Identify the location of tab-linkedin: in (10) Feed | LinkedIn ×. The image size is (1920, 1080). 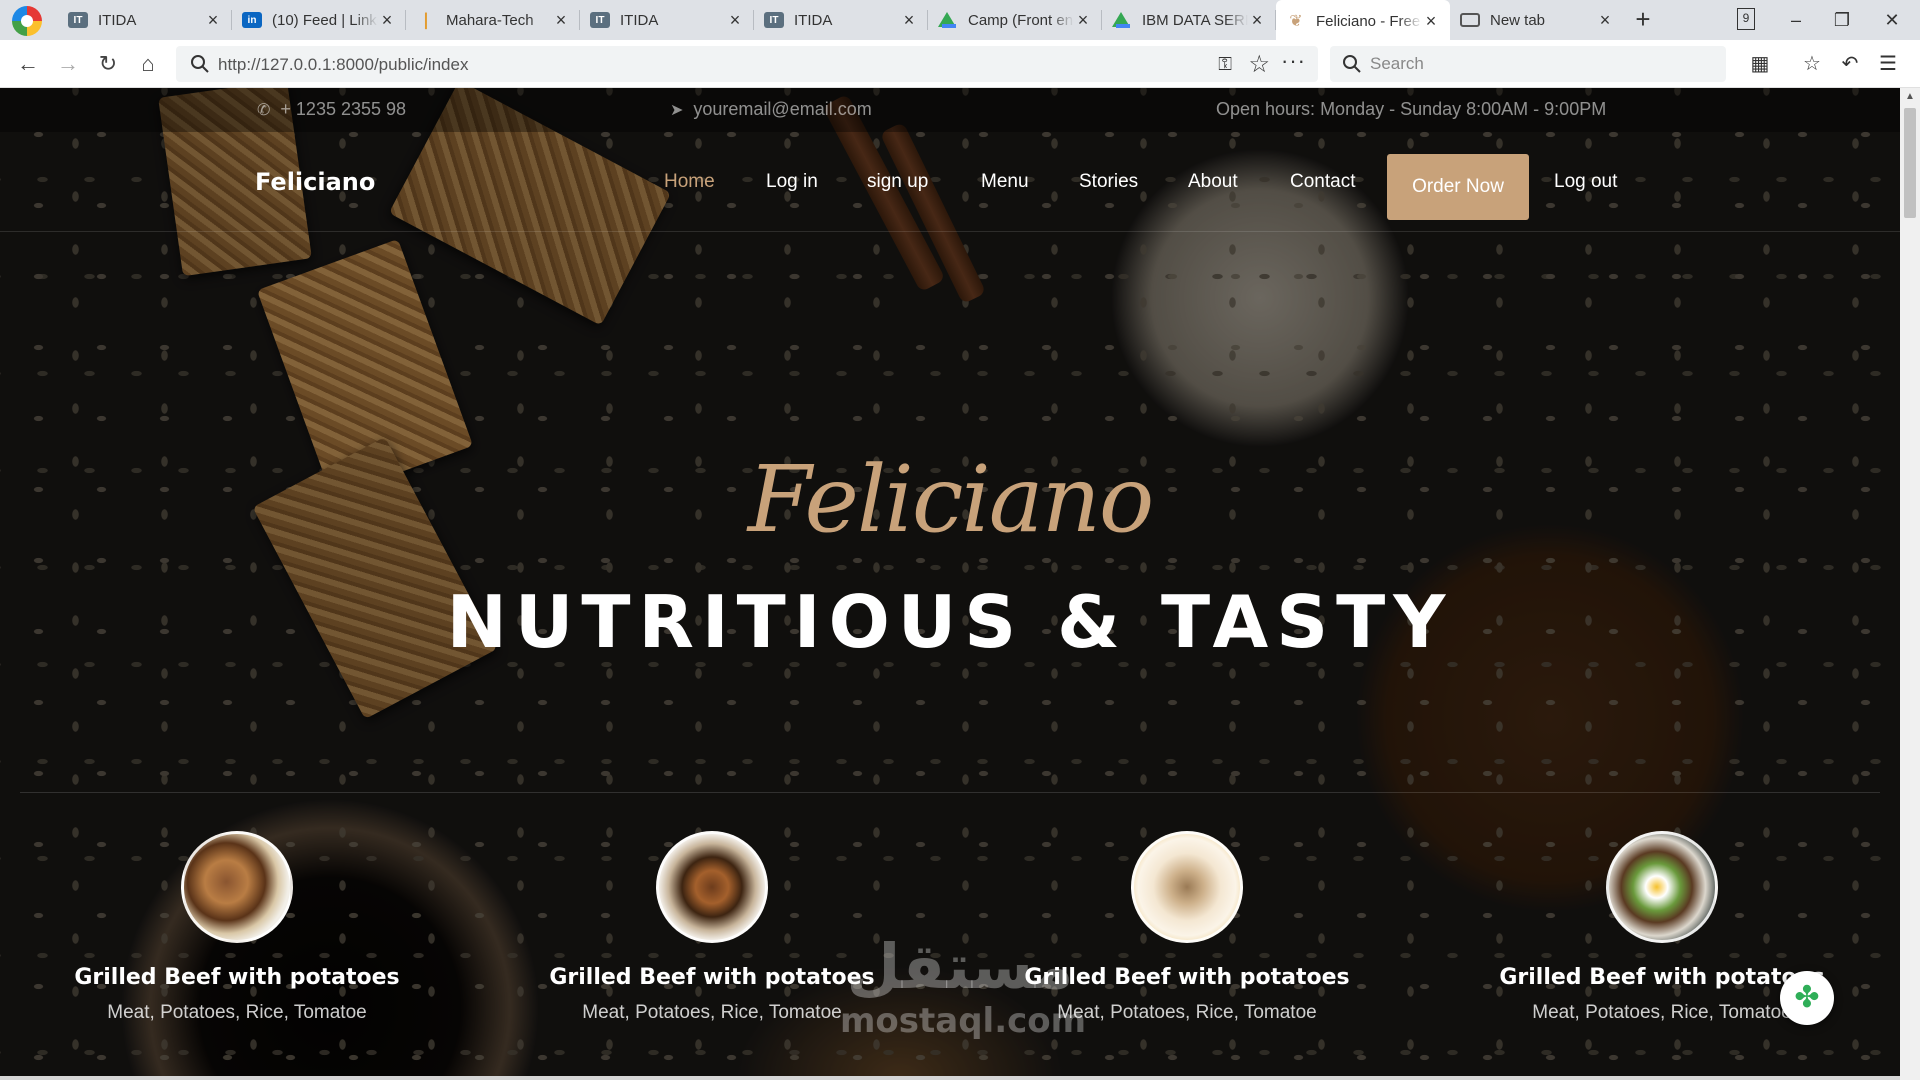
(319, 20).